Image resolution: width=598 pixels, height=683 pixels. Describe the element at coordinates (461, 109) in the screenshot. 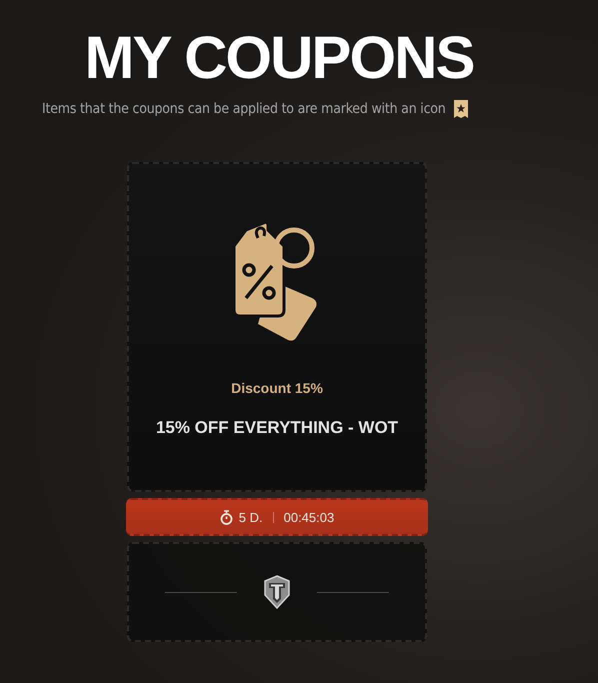

I see `coupon-mark-icon` at that location.